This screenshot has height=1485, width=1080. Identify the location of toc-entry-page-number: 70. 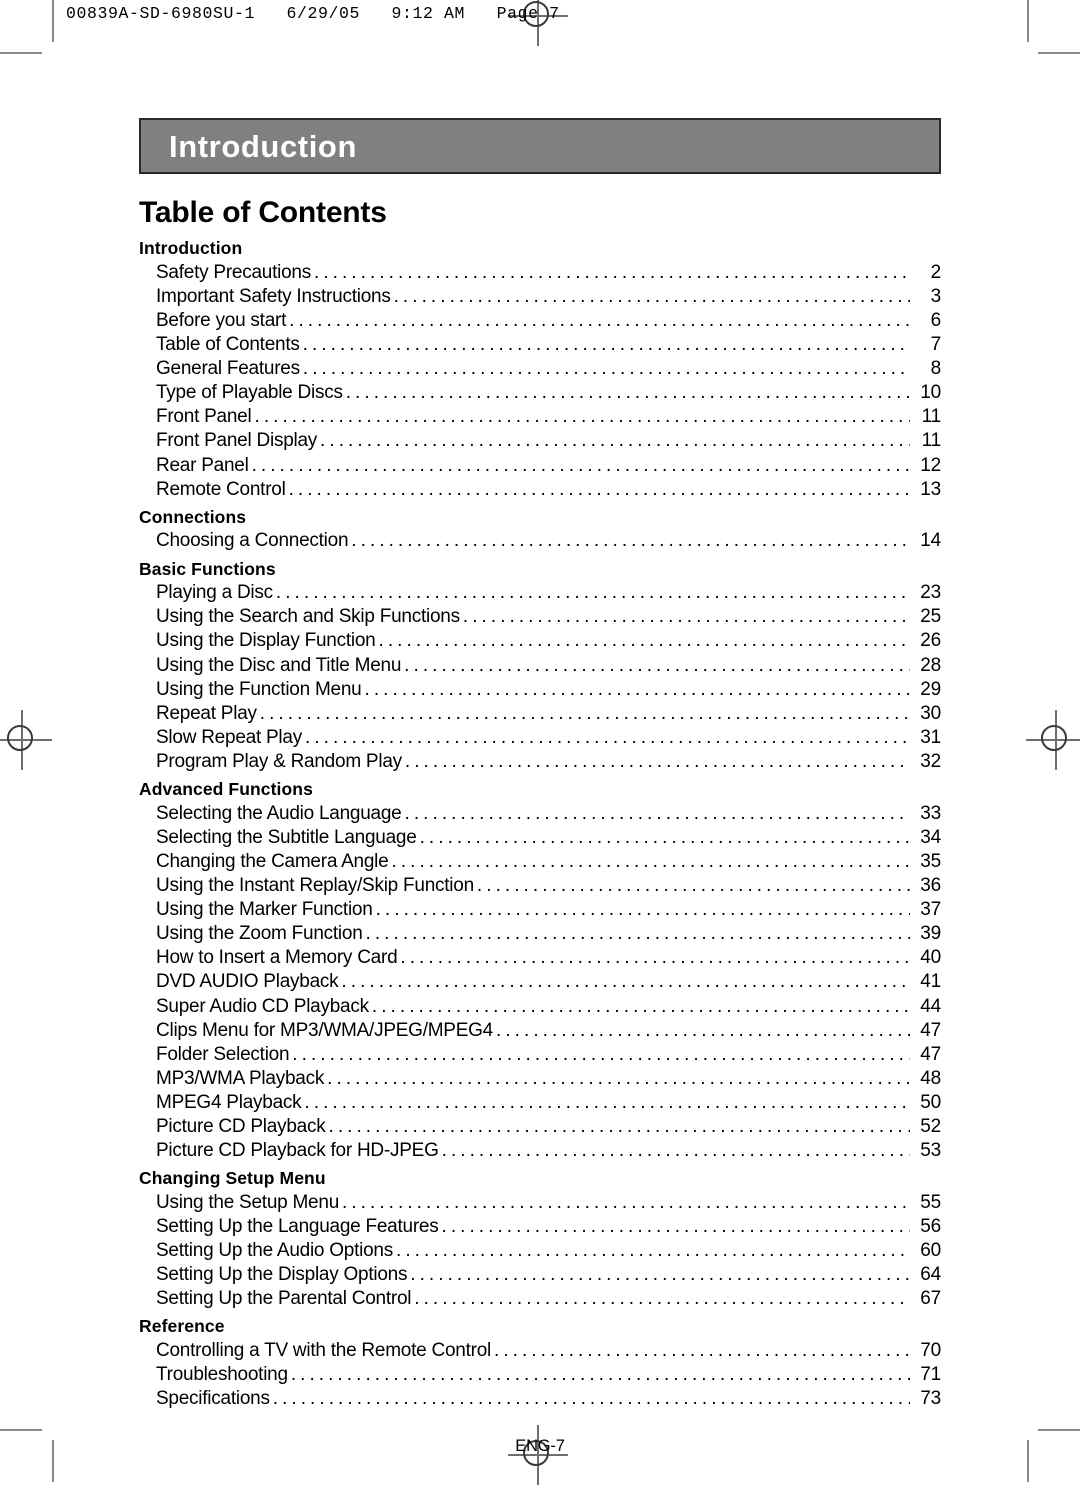
(930, 1351).